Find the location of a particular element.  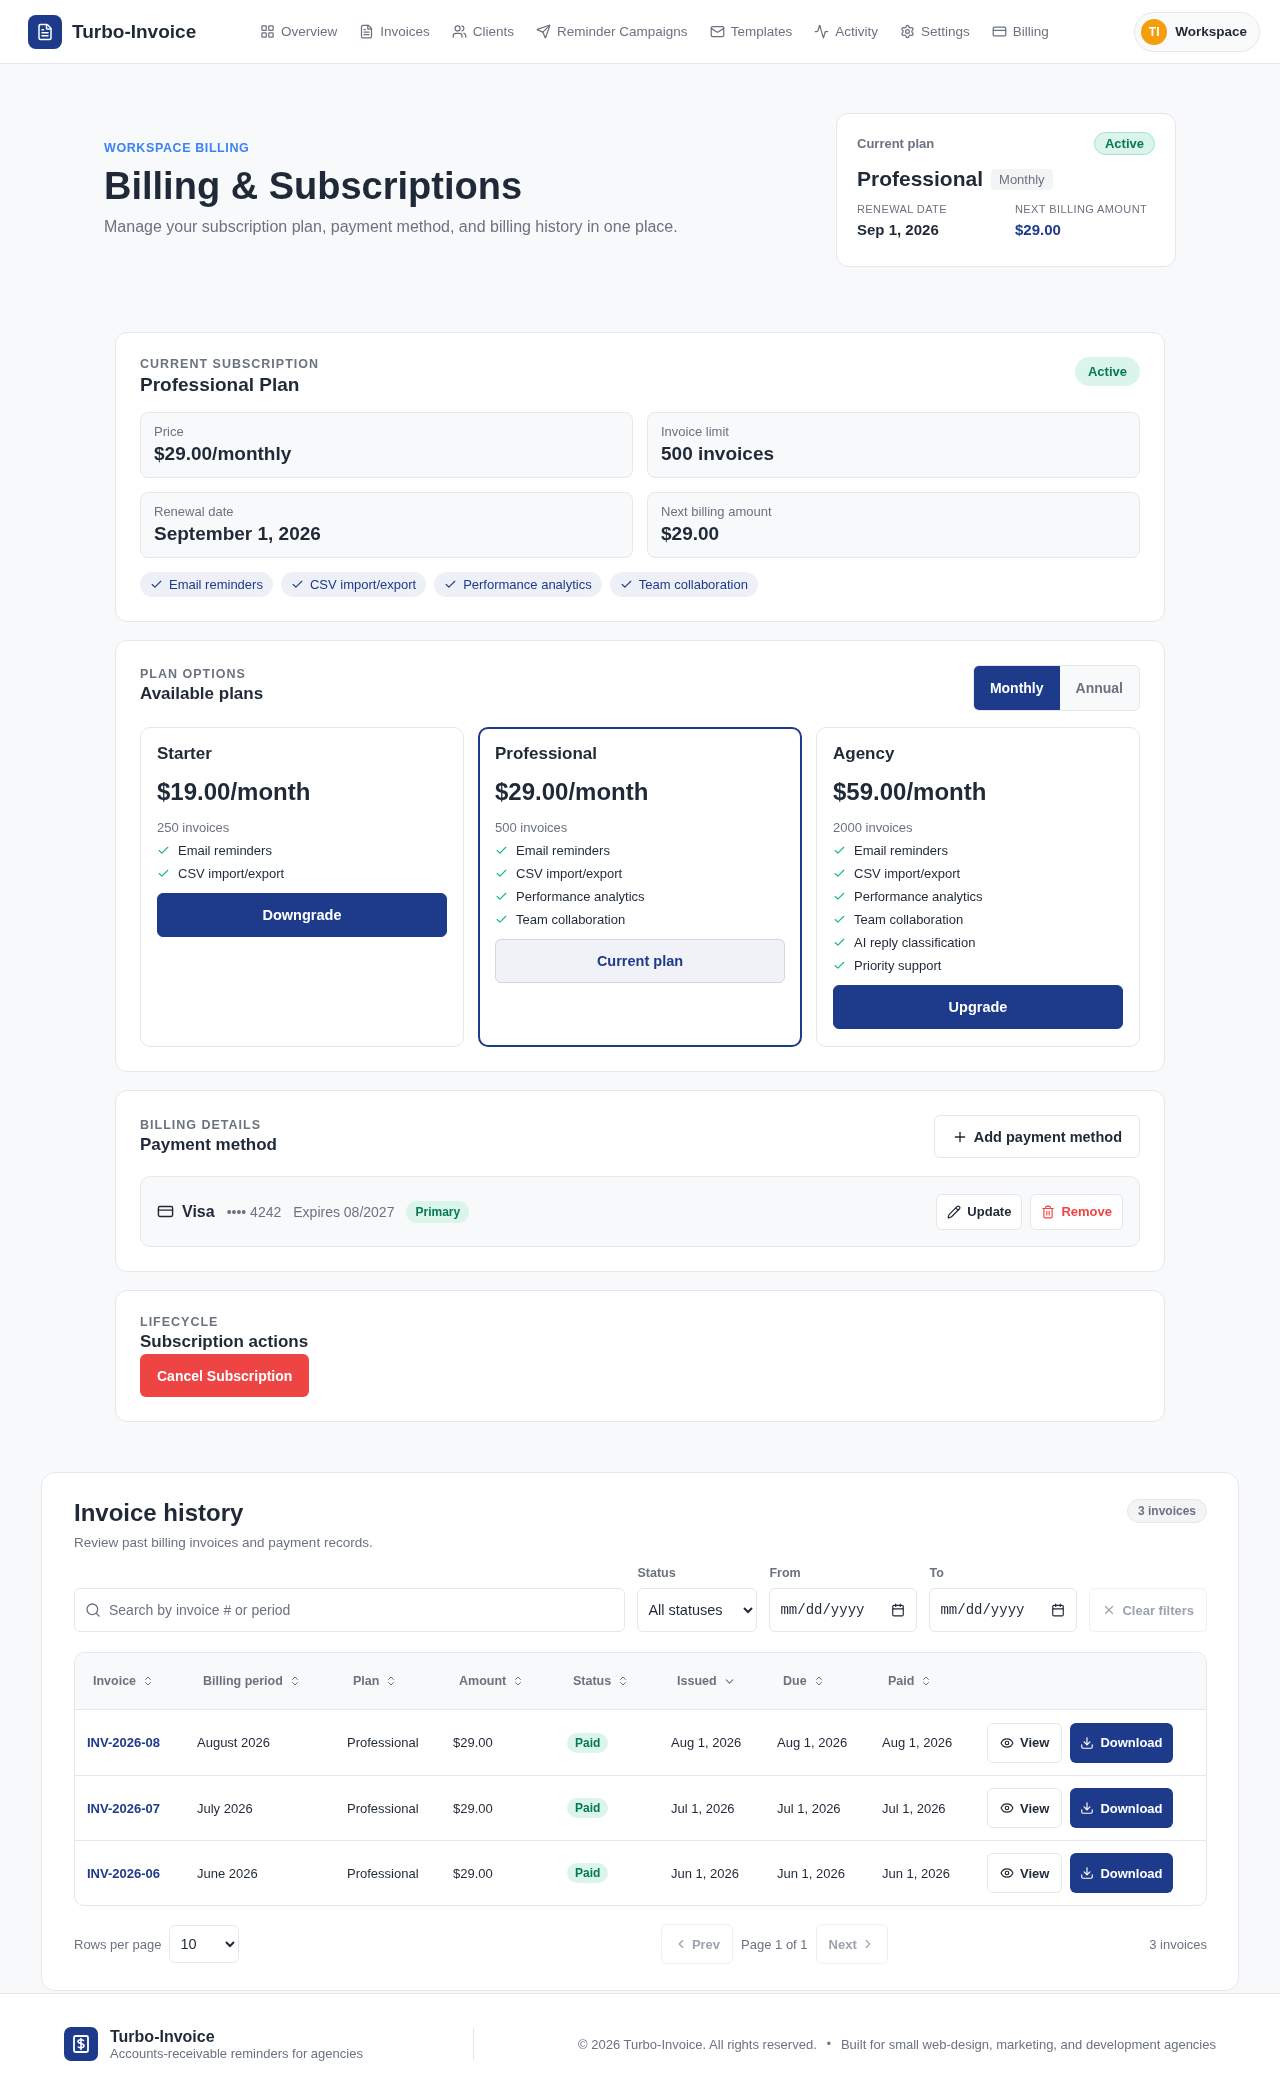

stat-value: September 1, 2026 is located at coordinates (238, 534).